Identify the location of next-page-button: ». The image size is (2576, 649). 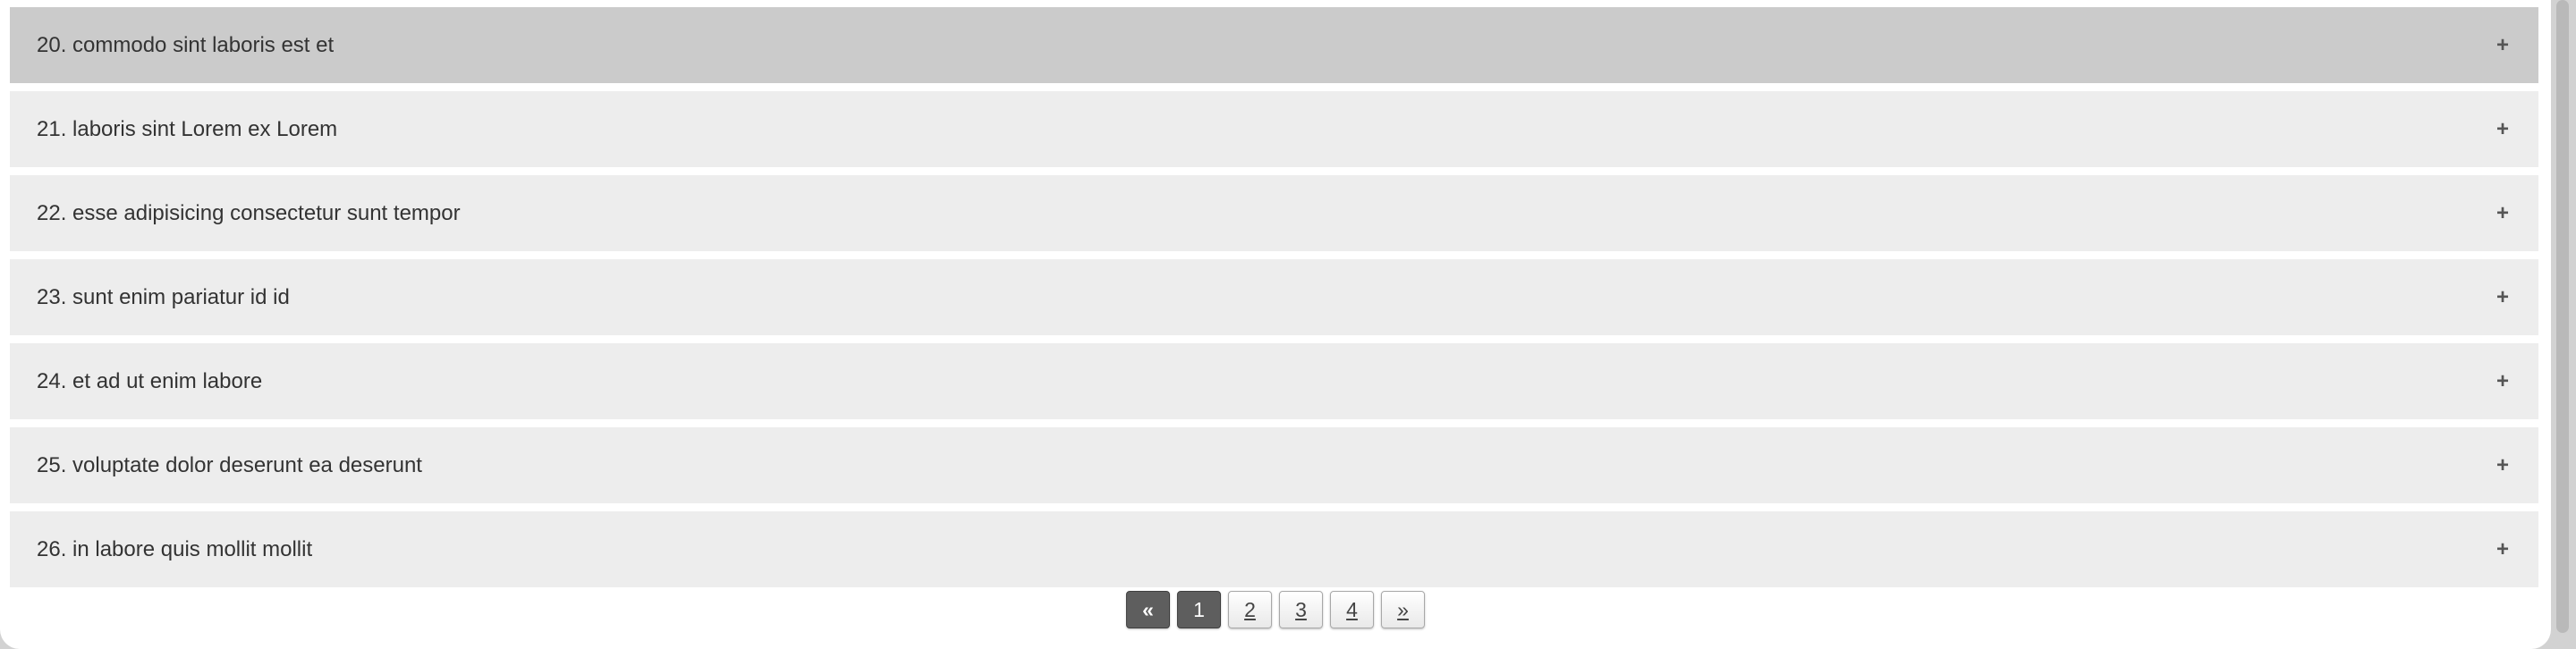
(1403, 609).